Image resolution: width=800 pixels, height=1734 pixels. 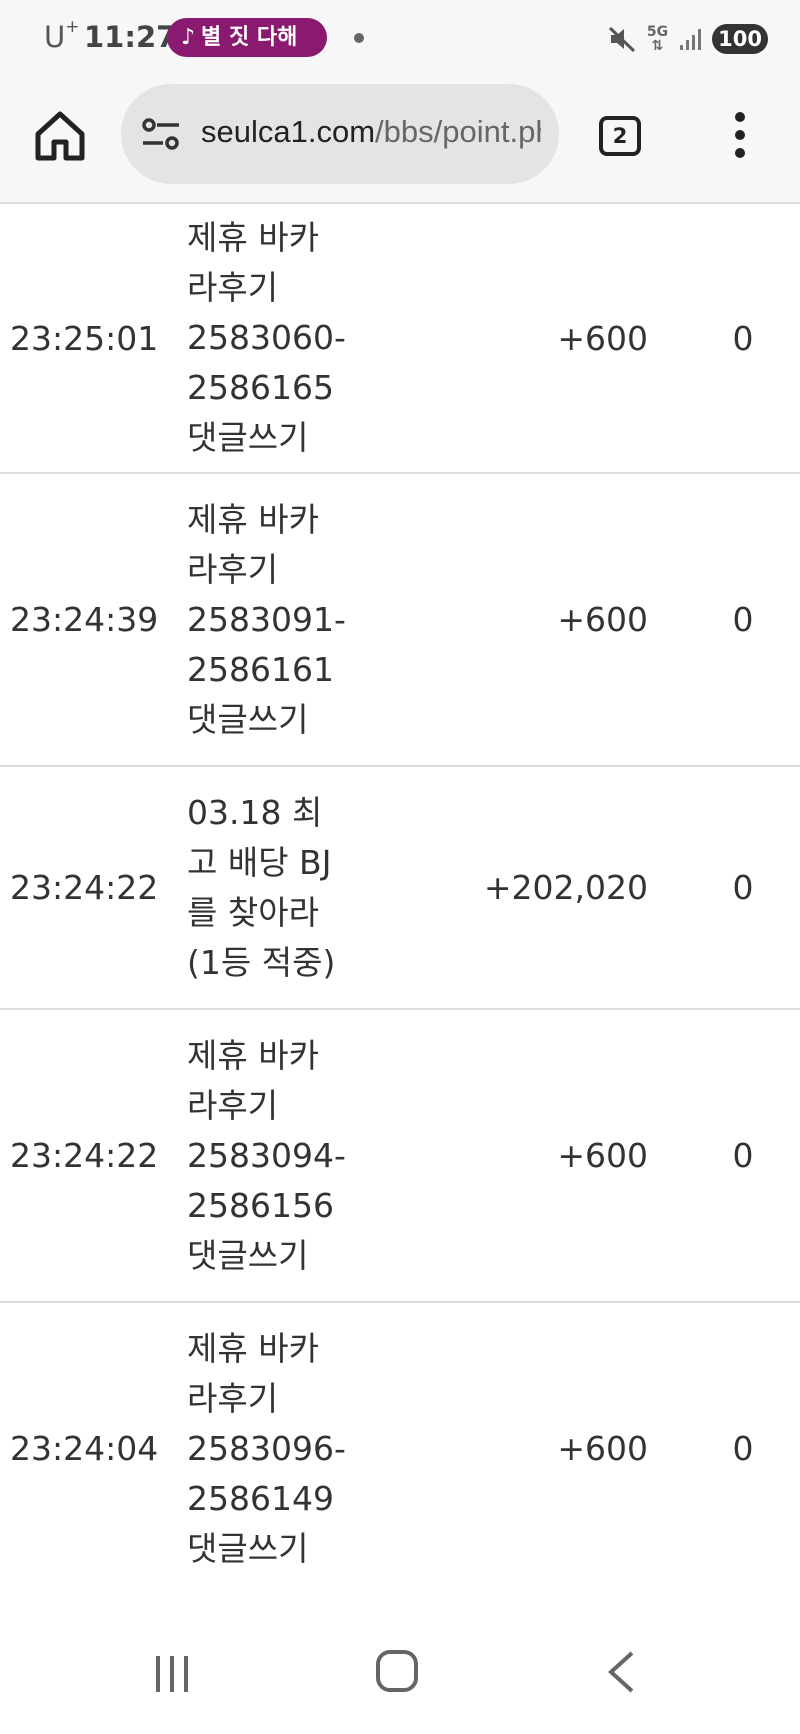 I want to click on status-bar: U+ 11:27 ♪ 별 짓 다해 5G ⇅ 100, so click(x=400, y=38).